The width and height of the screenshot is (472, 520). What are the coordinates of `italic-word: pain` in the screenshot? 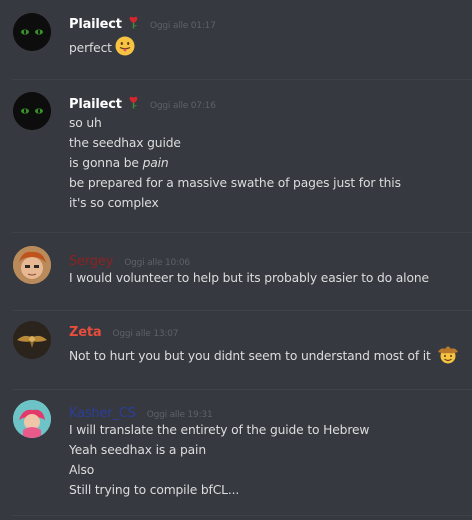 It's located at (155, 163).